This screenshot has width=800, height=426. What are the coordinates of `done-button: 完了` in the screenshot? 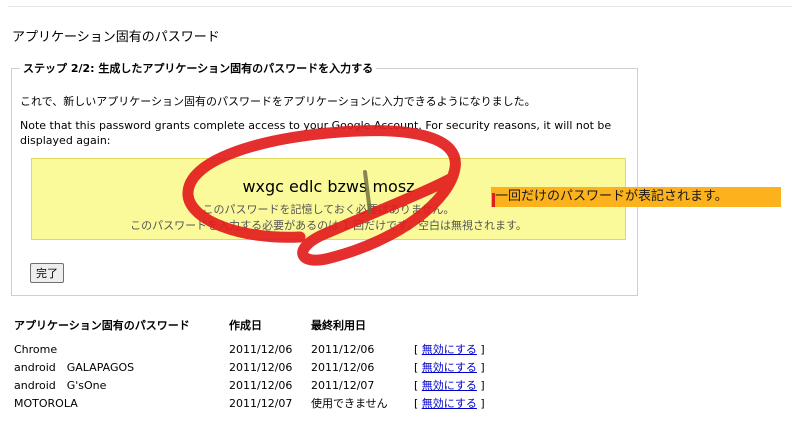 It's located at (47, 273).